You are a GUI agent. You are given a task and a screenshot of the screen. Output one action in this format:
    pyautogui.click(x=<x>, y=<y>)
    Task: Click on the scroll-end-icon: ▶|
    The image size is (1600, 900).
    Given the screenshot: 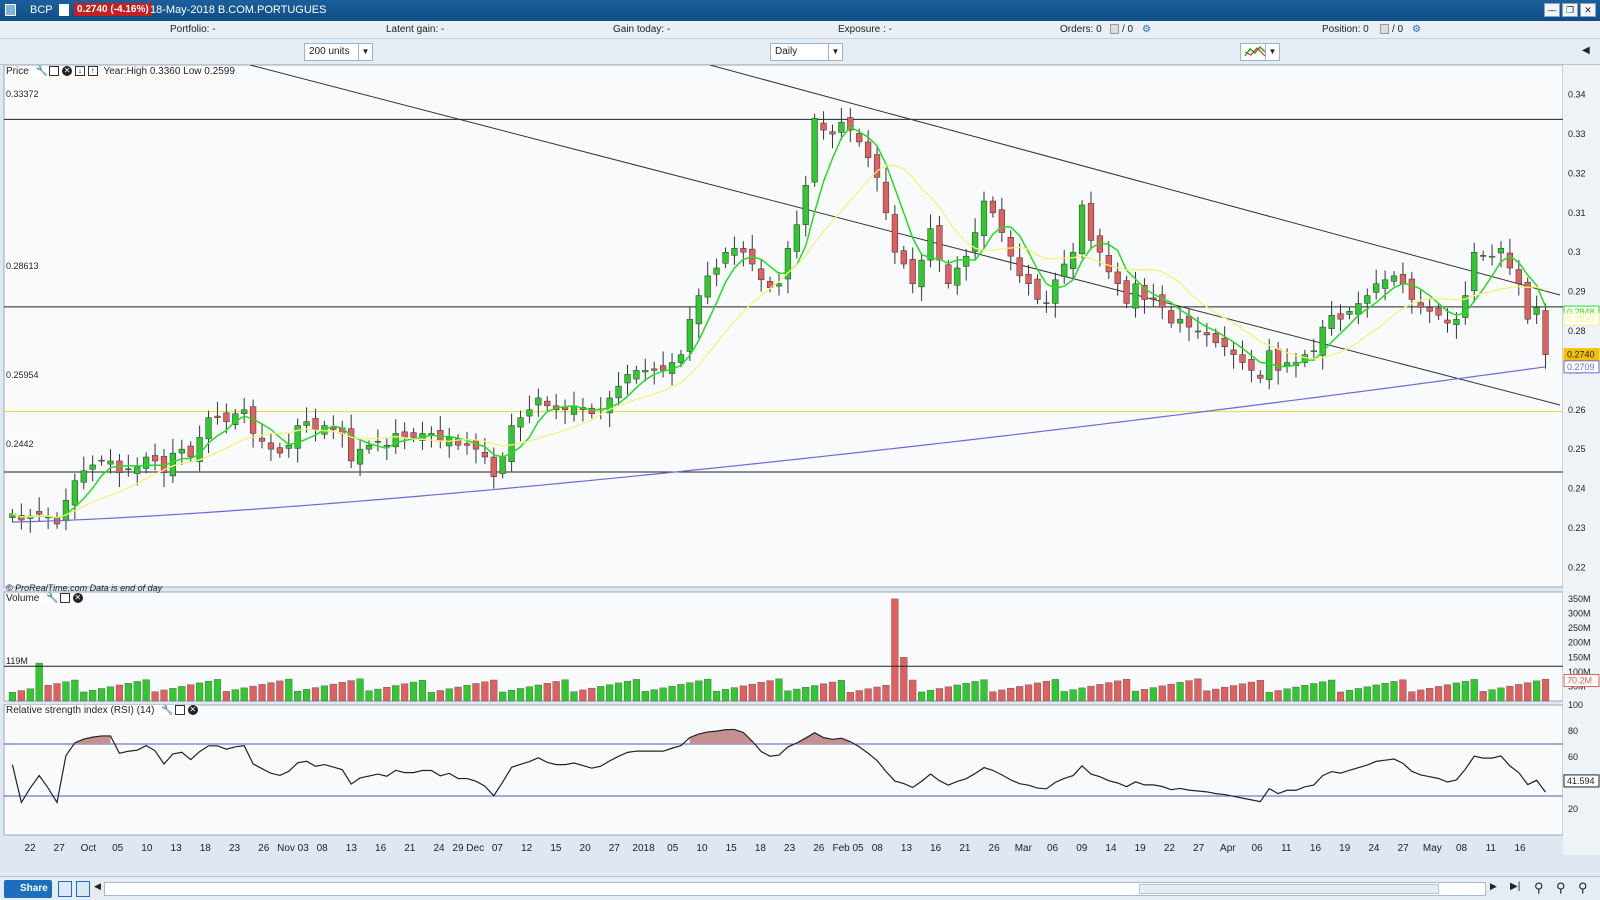 What is the action you would take?
    pyautogui.click(x=1515, y=886)
    